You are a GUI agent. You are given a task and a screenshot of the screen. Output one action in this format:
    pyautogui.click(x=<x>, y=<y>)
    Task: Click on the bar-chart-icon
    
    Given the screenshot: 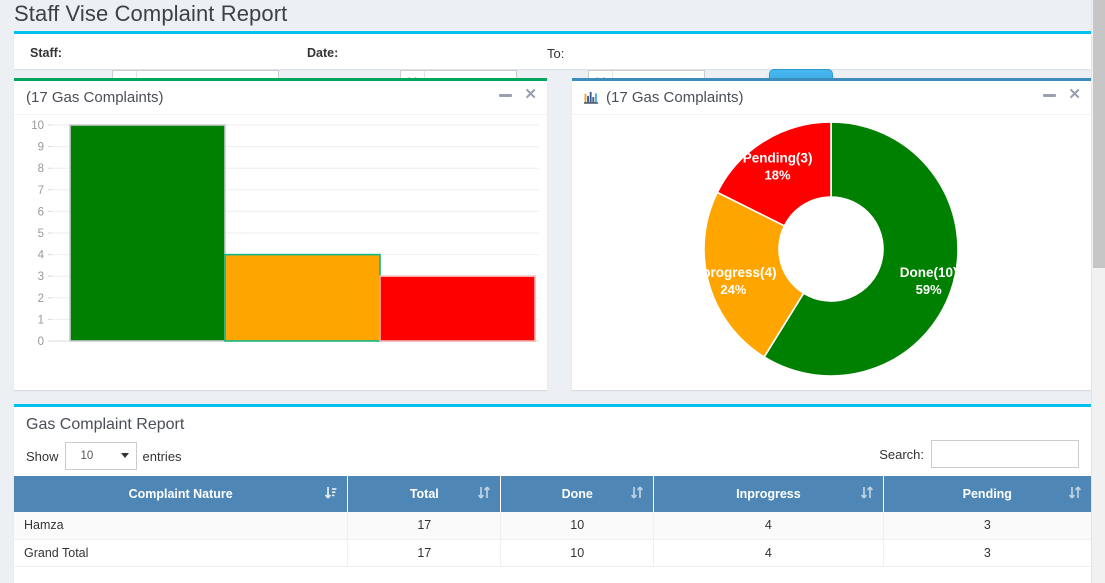 What is the action you would take?
    pyautogui.click(x=591, y=98)
    